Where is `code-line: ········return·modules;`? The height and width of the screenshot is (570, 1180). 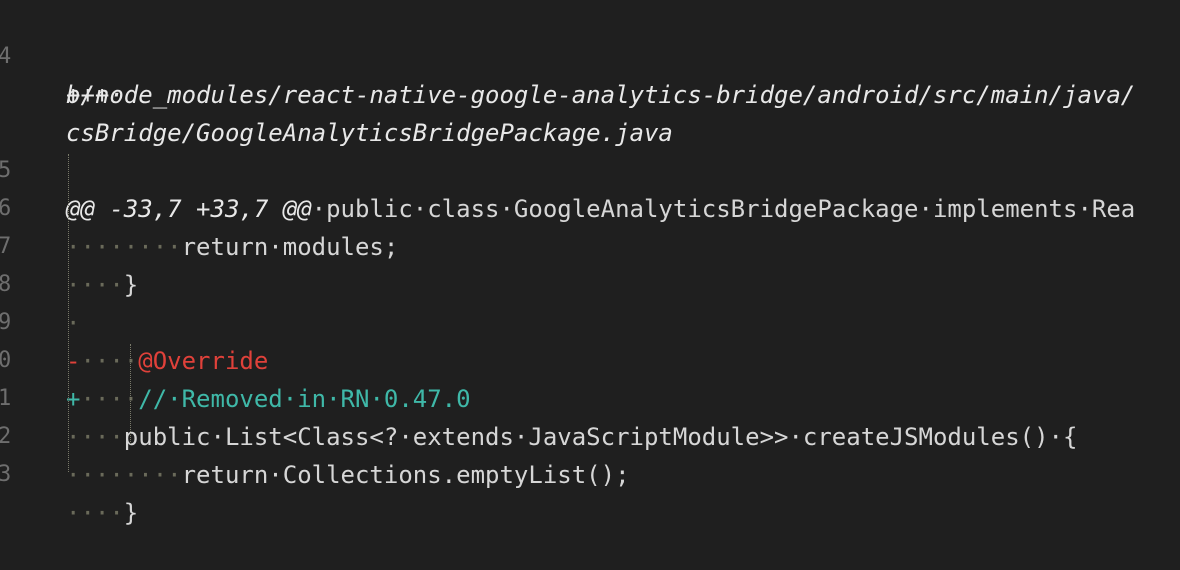
code-line: ········return·modules; is located at coordinates (232, 247).